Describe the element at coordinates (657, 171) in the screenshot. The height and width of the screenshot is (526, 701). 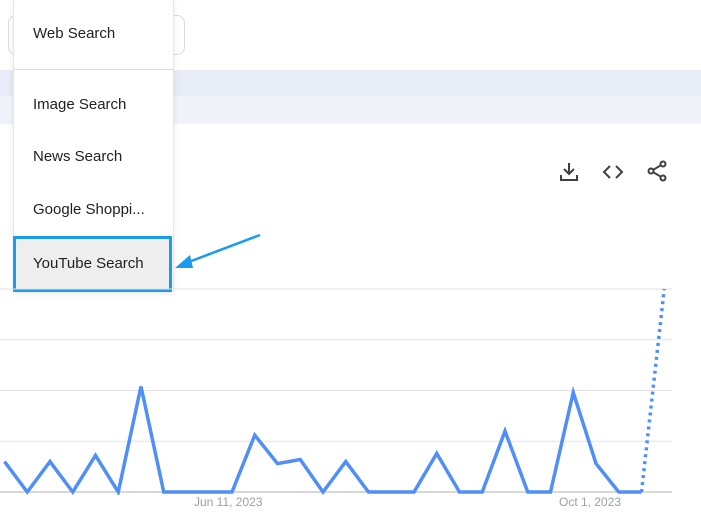
I see `share-icon` at that location.